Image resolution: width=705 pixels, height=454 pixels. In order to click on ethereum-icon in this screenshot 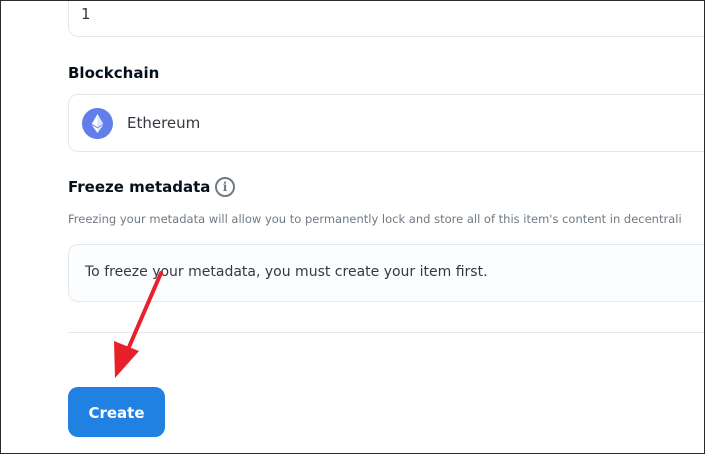, I will do `click(97, 123)`.